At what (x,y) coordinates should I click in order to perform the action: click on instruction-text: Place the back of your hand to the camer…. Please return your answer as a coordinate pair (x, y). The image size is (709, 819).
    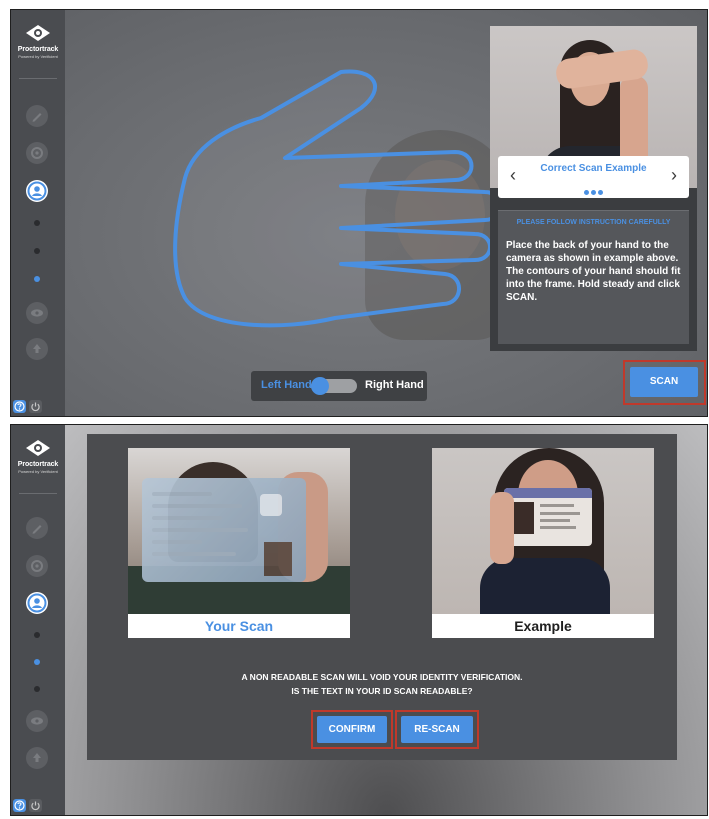
    Looking at the image, I should click on (593, 271).